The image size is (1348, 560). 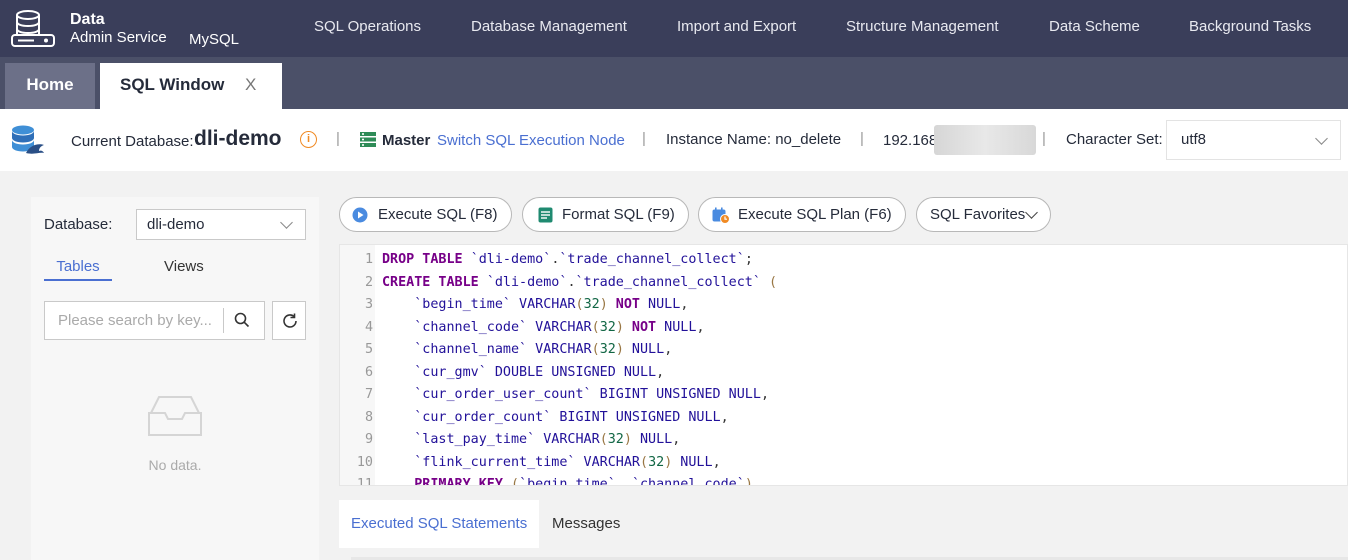 I want to click on divider, so click(x=223, y=320).